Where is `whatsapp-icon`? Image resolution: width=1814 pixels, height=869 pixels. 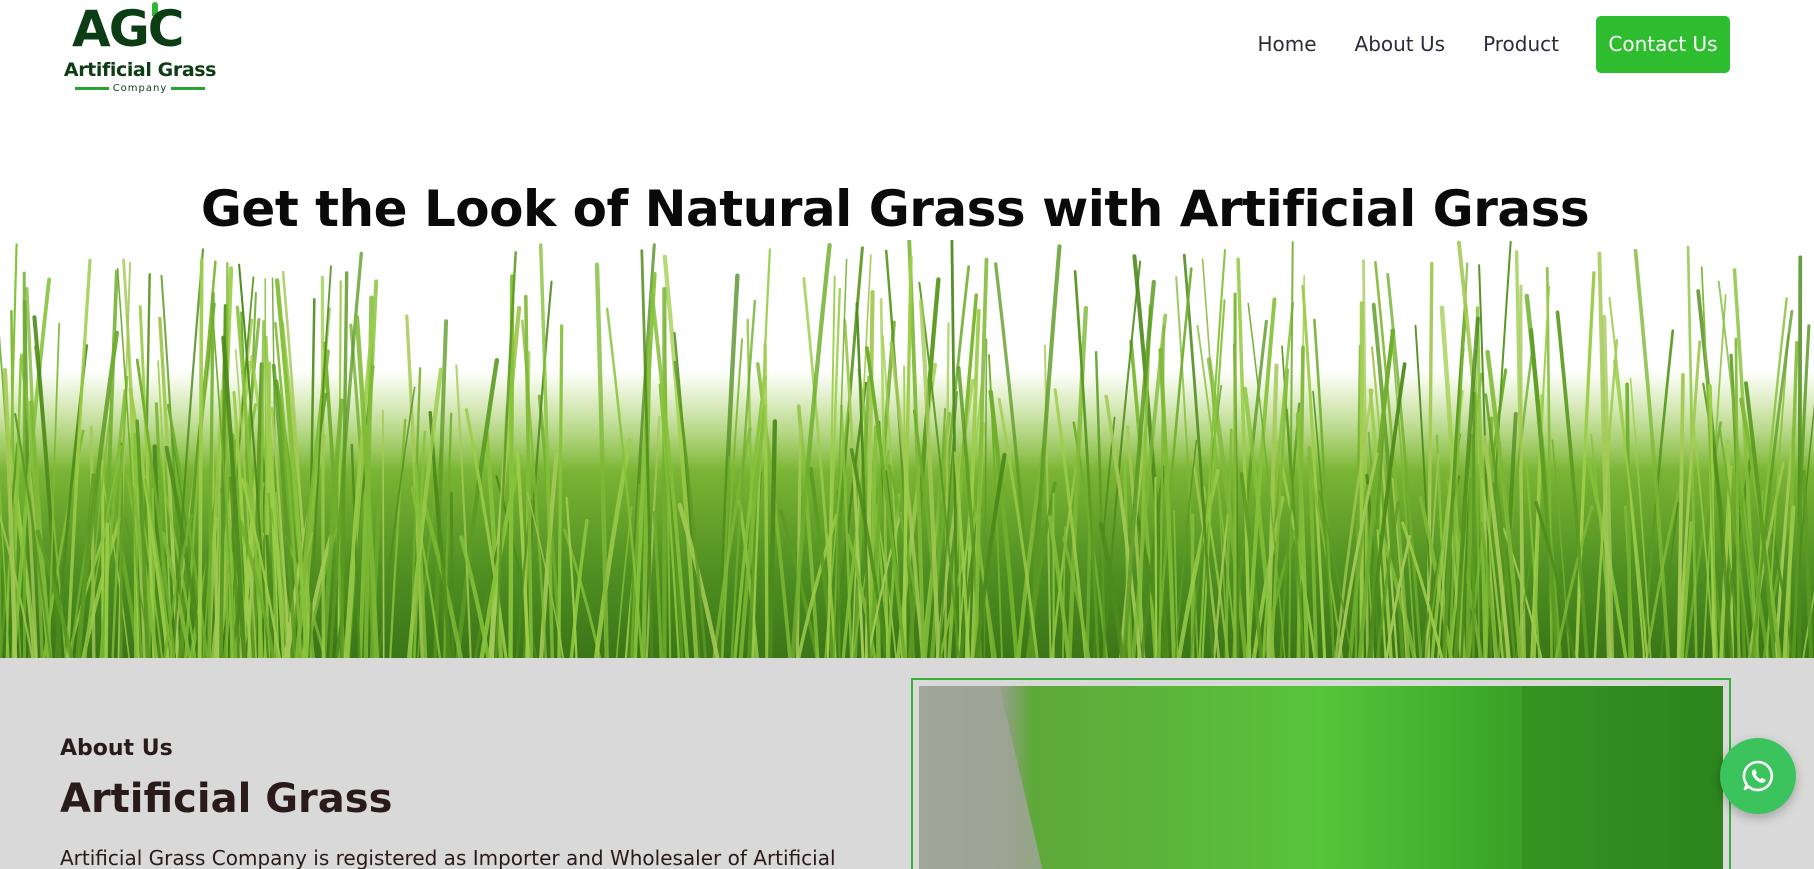 whatsapp-icon is located at coordinates (1758, 776).